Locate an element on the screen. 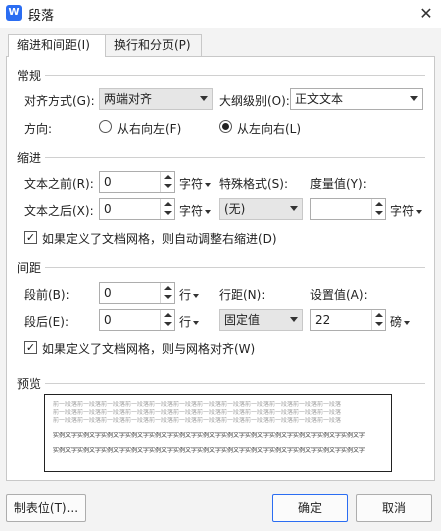  line-spacing-label: 行距(N): is located at coordinates (242, 295).